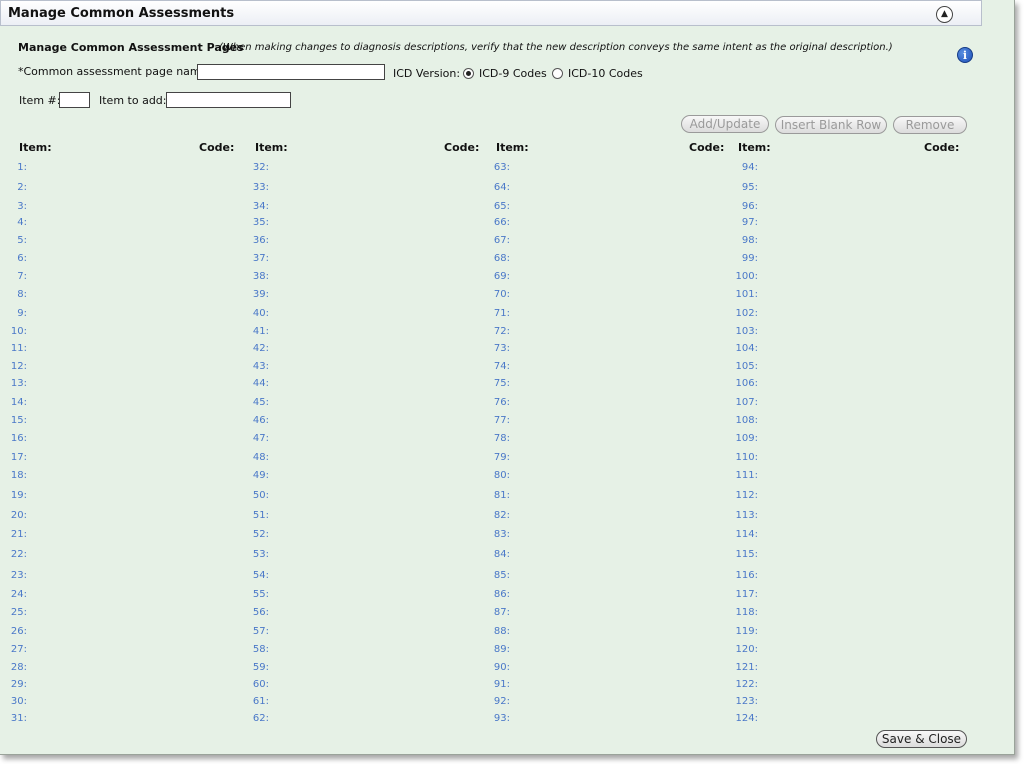 This screenshot has width=1026, height=764. What do you see at coordinates (746, 348) in the screenshot?
I see `item-row-number: 104:` at bounding box center [746, 348].